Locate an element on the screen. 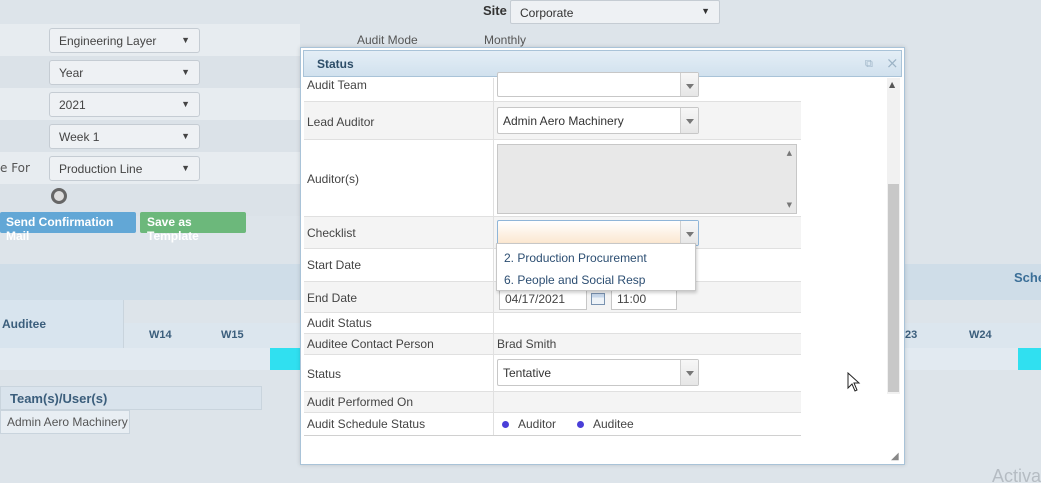  audit-schedule-status-row: Audit Schedule Status Auditor Auditee is located at coordinates (552, 424).